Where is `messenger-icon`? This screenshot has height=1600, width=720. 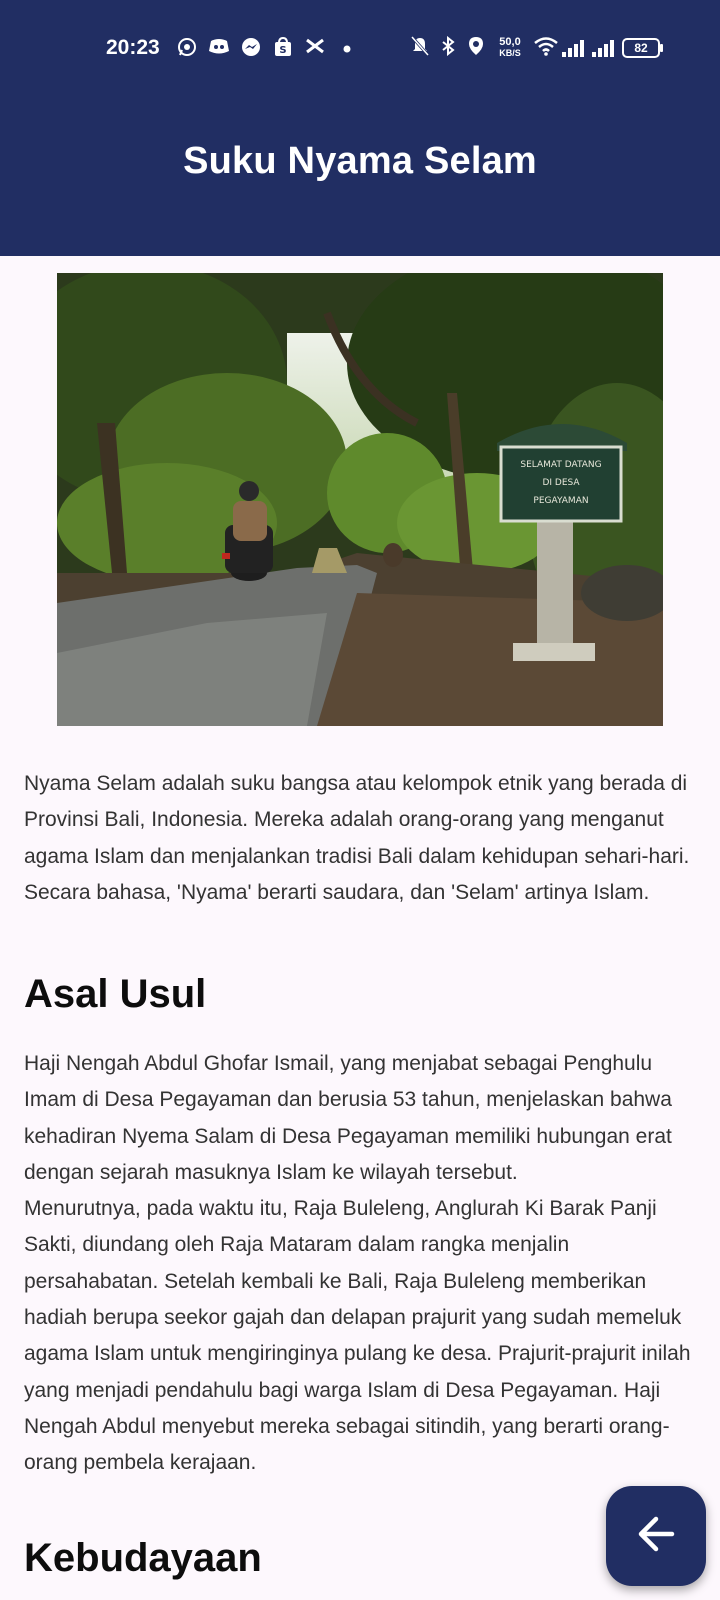
messenger-icon is located at coordinates (251, 48).